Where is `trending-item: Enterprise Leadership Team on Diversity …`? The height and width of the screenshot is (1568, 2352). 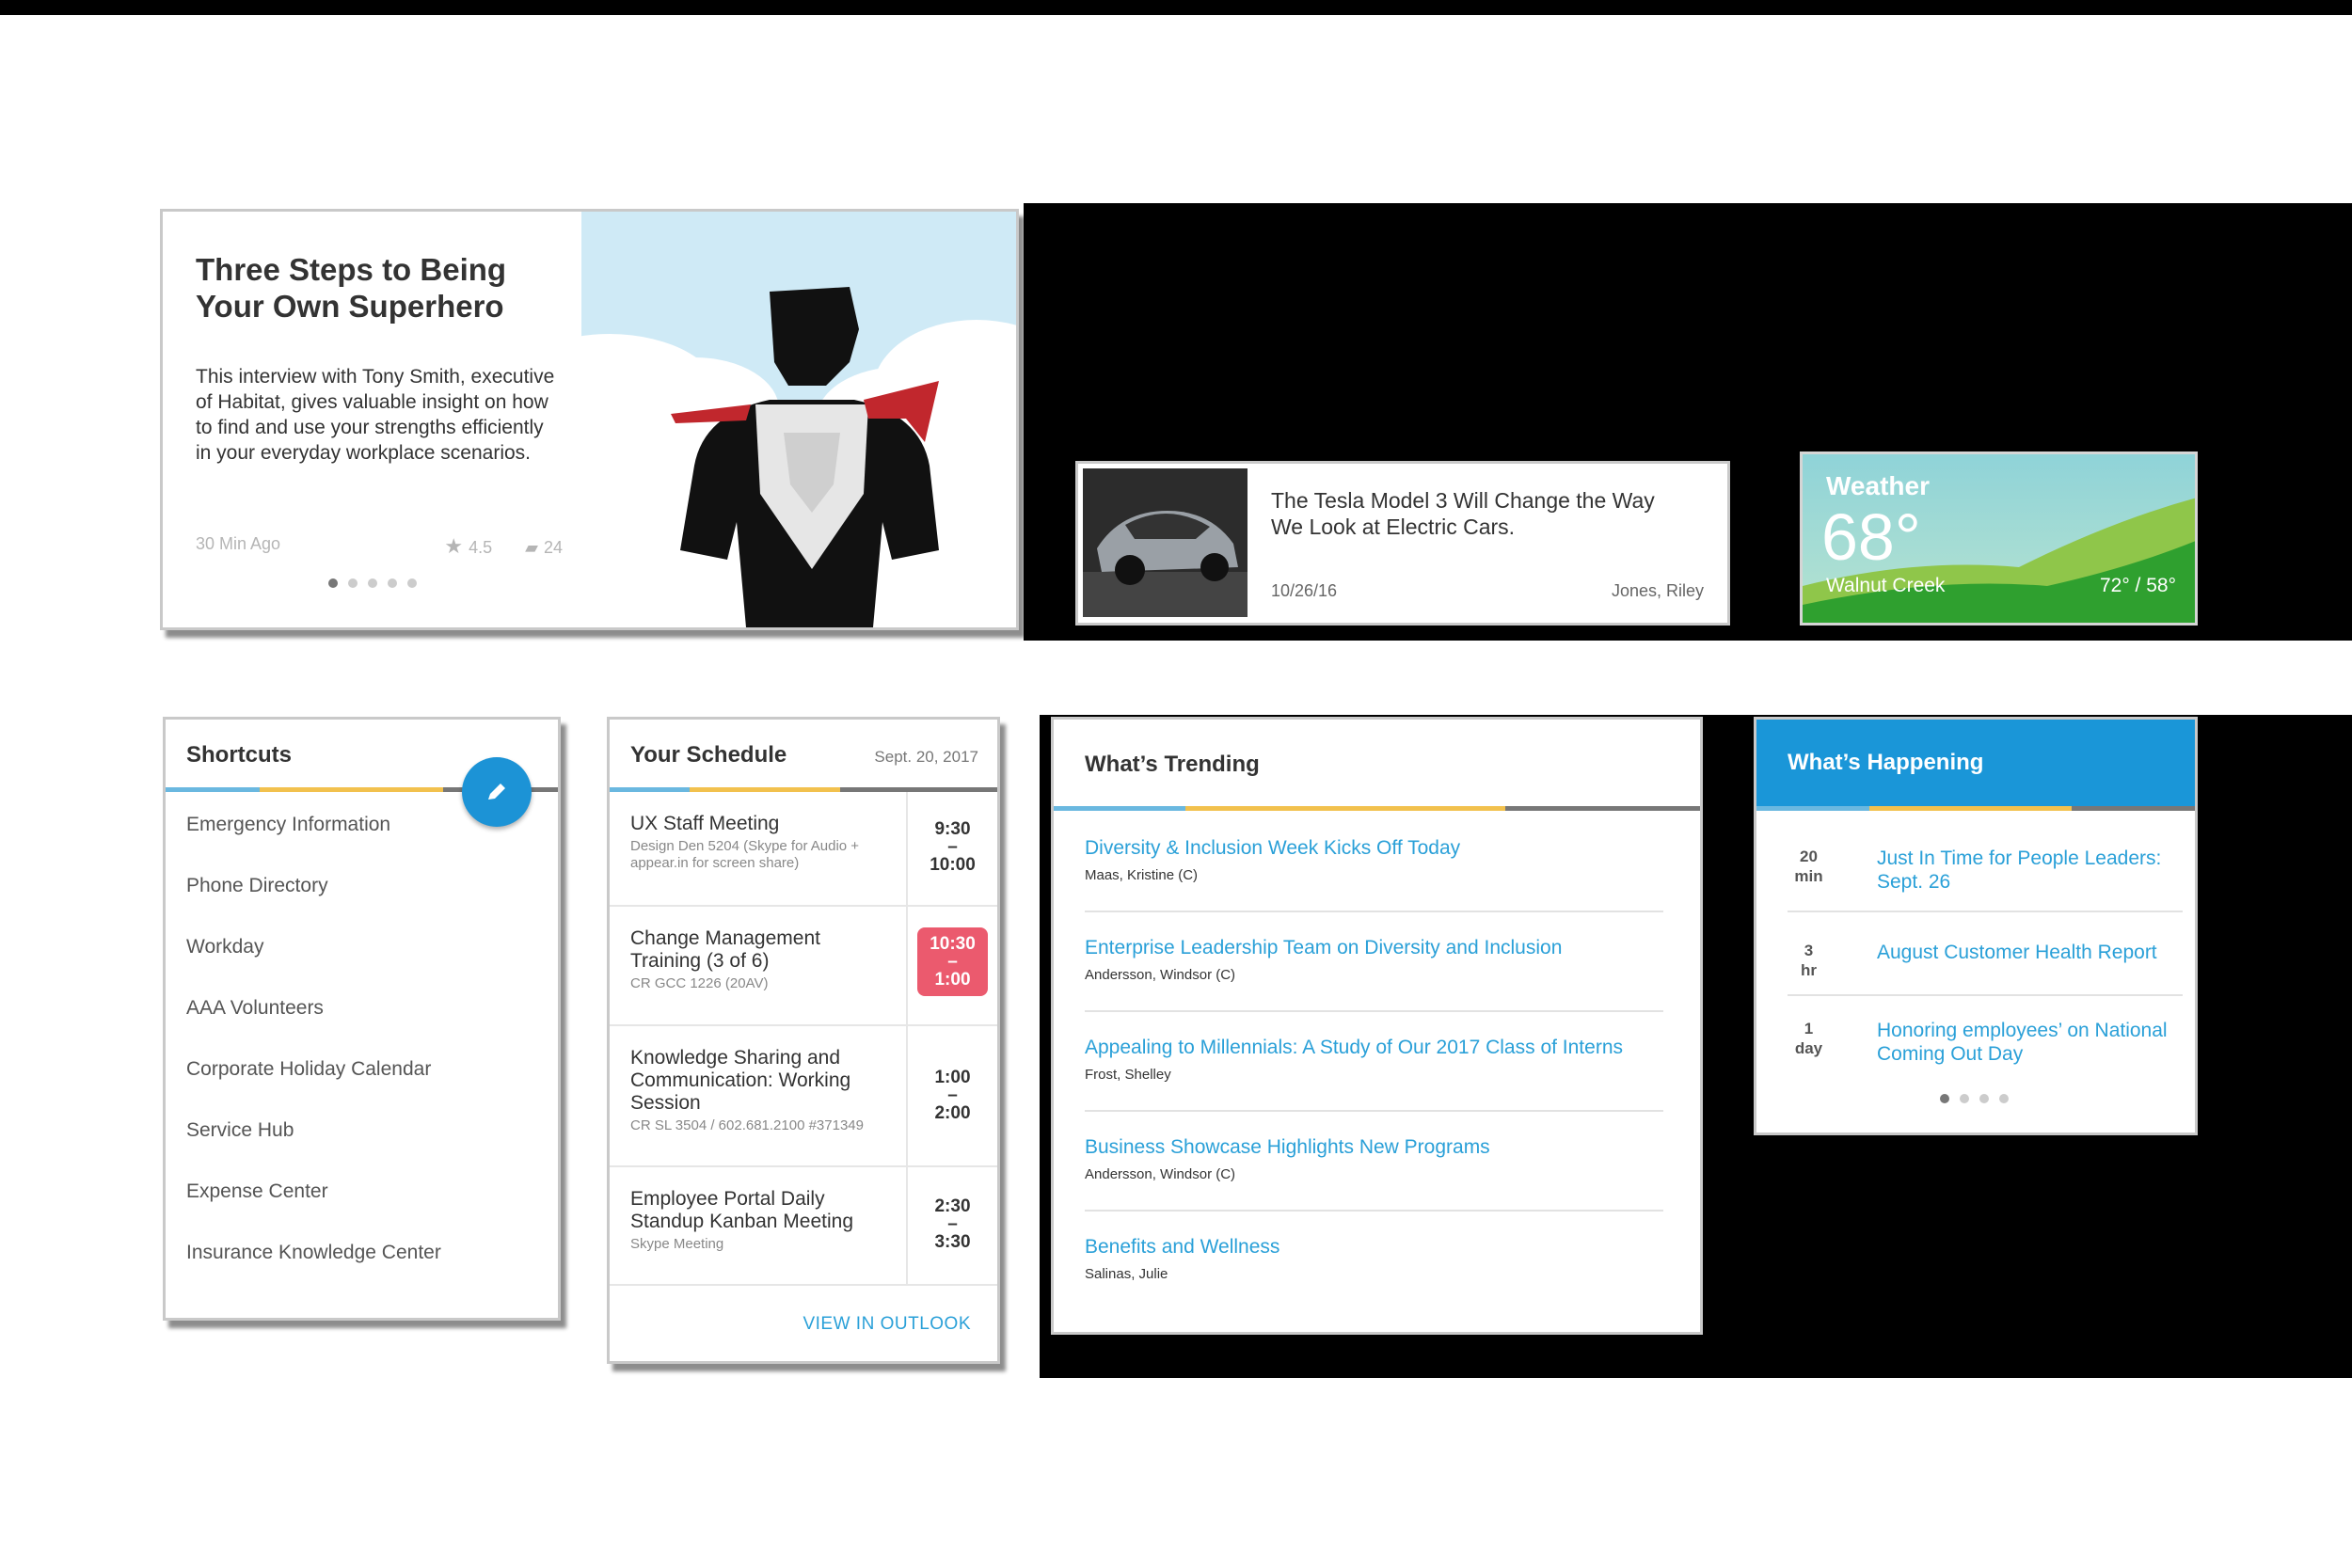
trending-item: Enterprise Leadership Team on Diversity … is located at coordinates (1374, 961).